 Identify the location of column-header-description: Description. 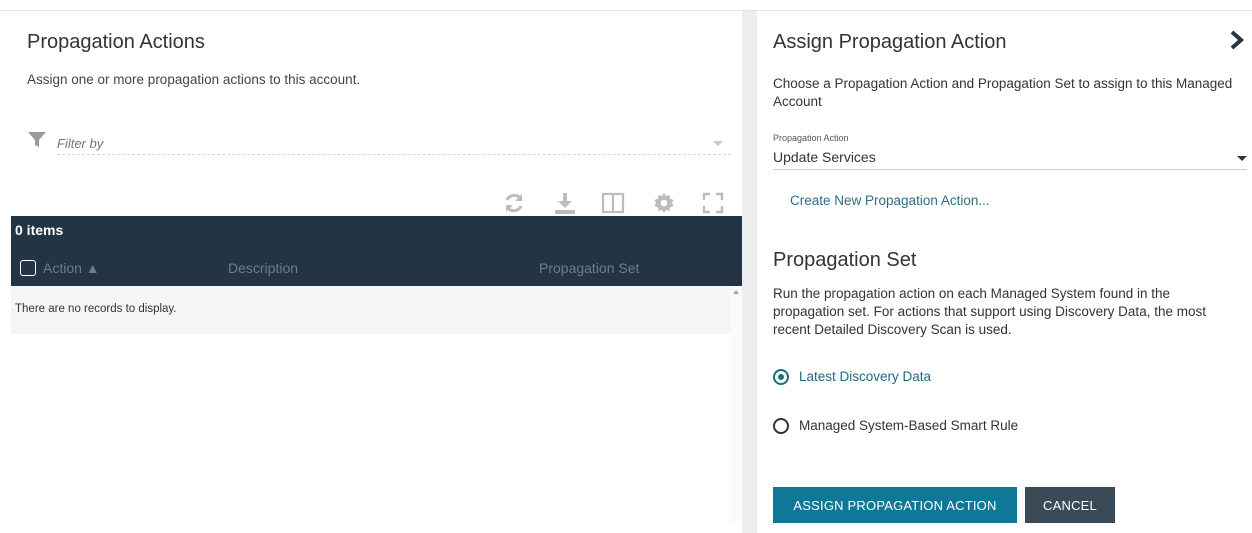
(263, 268).